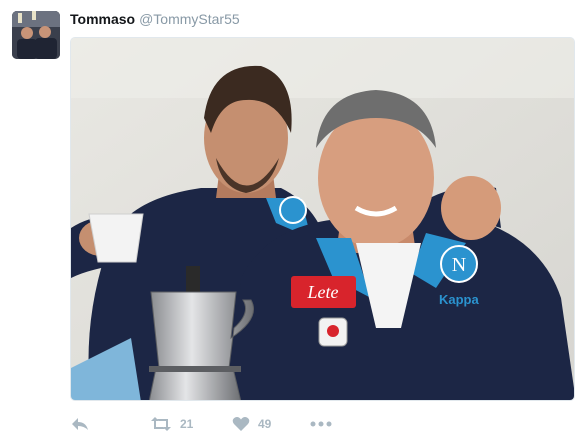  Describe the element at coordinates (459, 265) in the screenshot. I see `crest-letter: N` at that location.